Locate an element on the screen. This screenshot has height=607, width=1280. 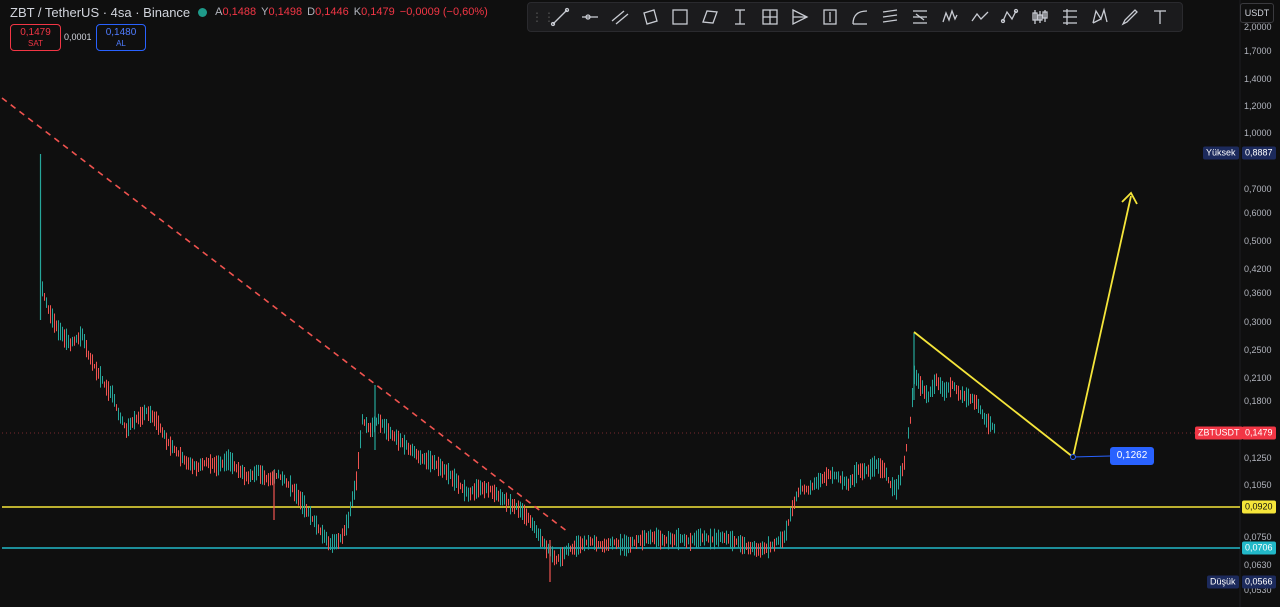
drawing-toolbar: ⋮⋮ is located at coordinates (855, 17).